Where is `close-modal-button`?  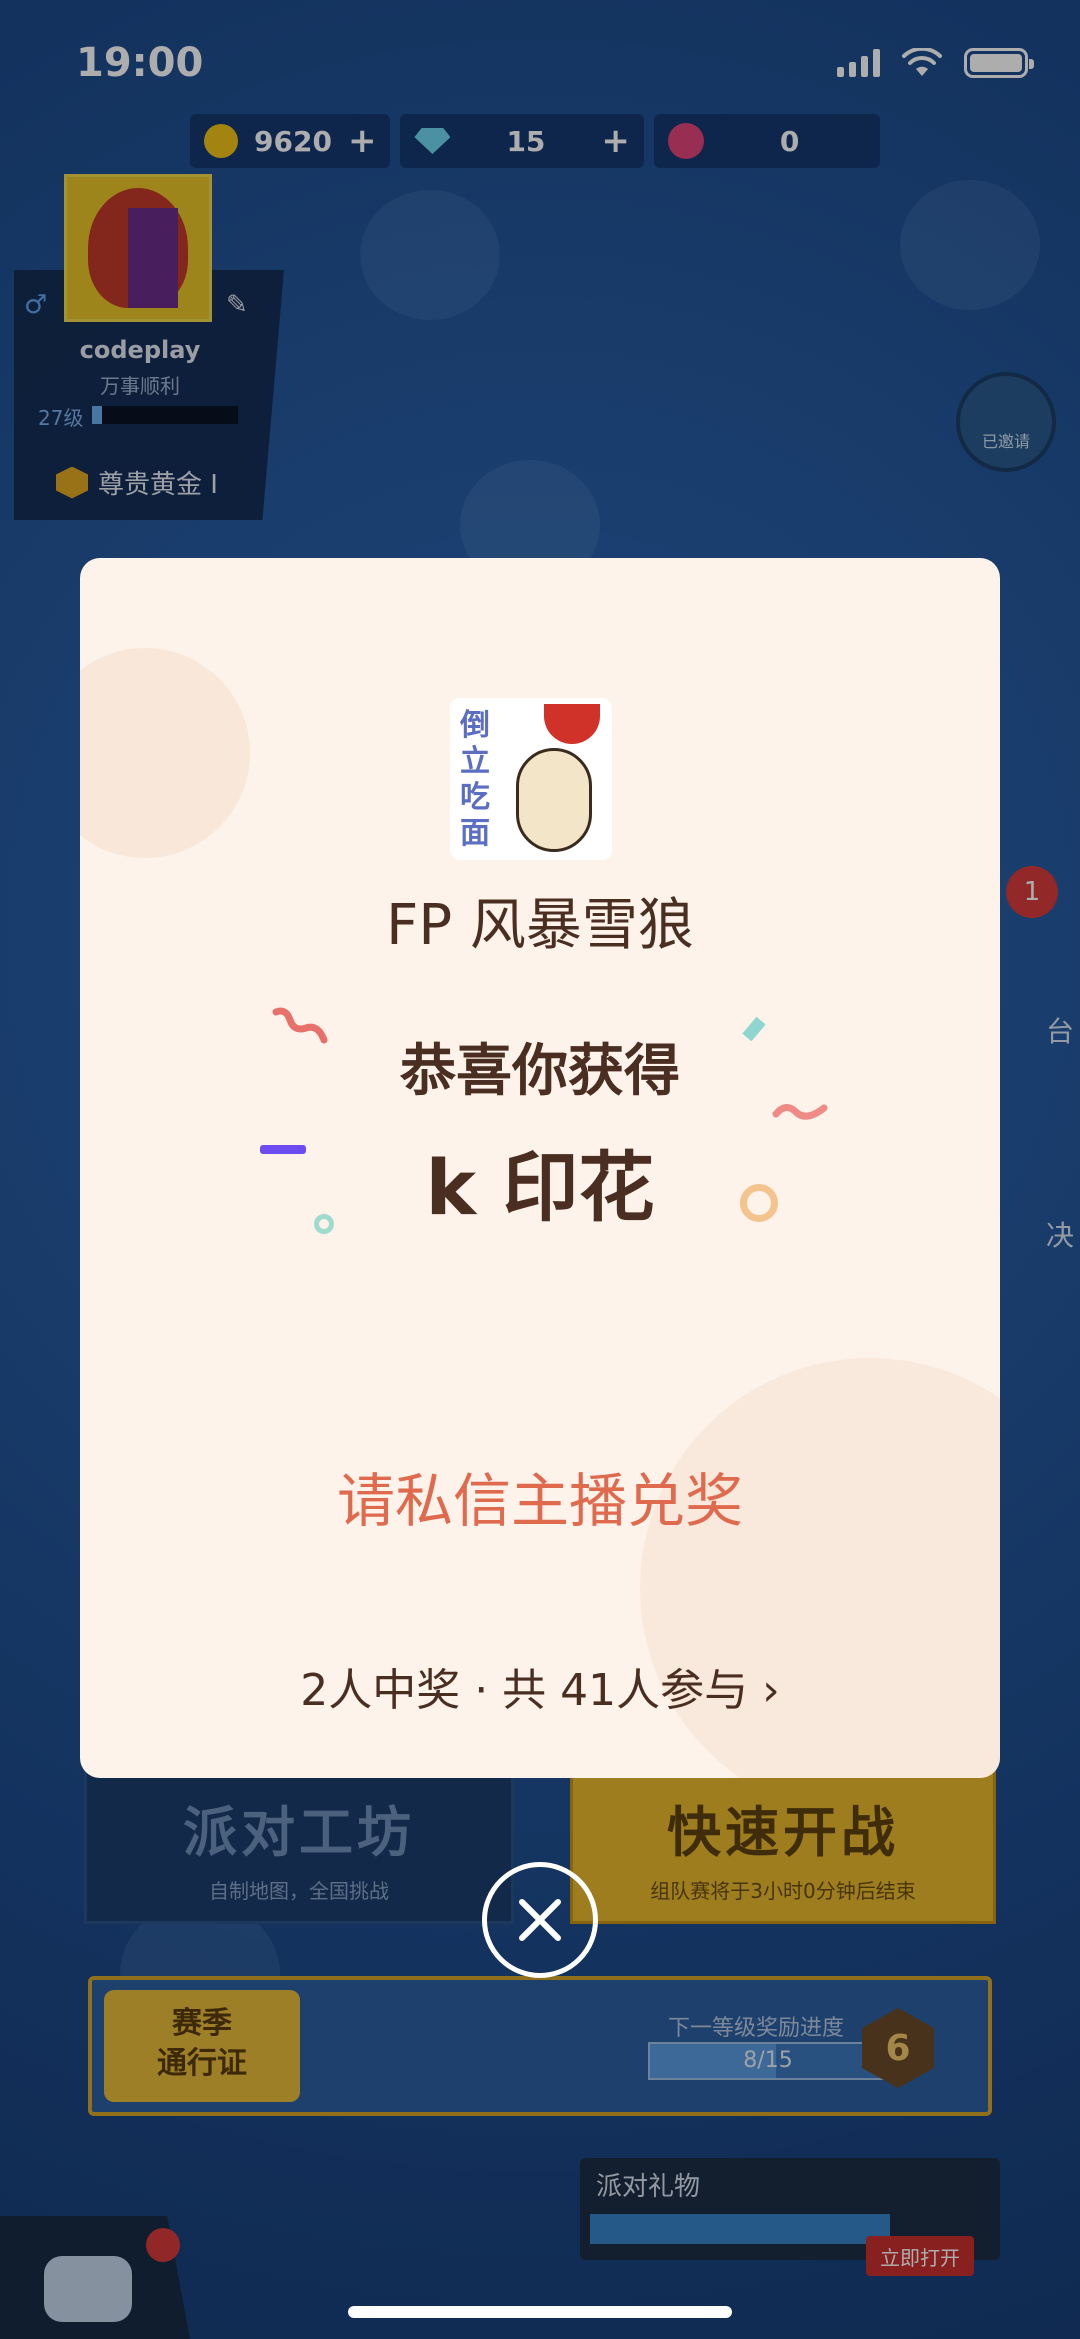 close-modal-button is located at coordinates (540, 1920).